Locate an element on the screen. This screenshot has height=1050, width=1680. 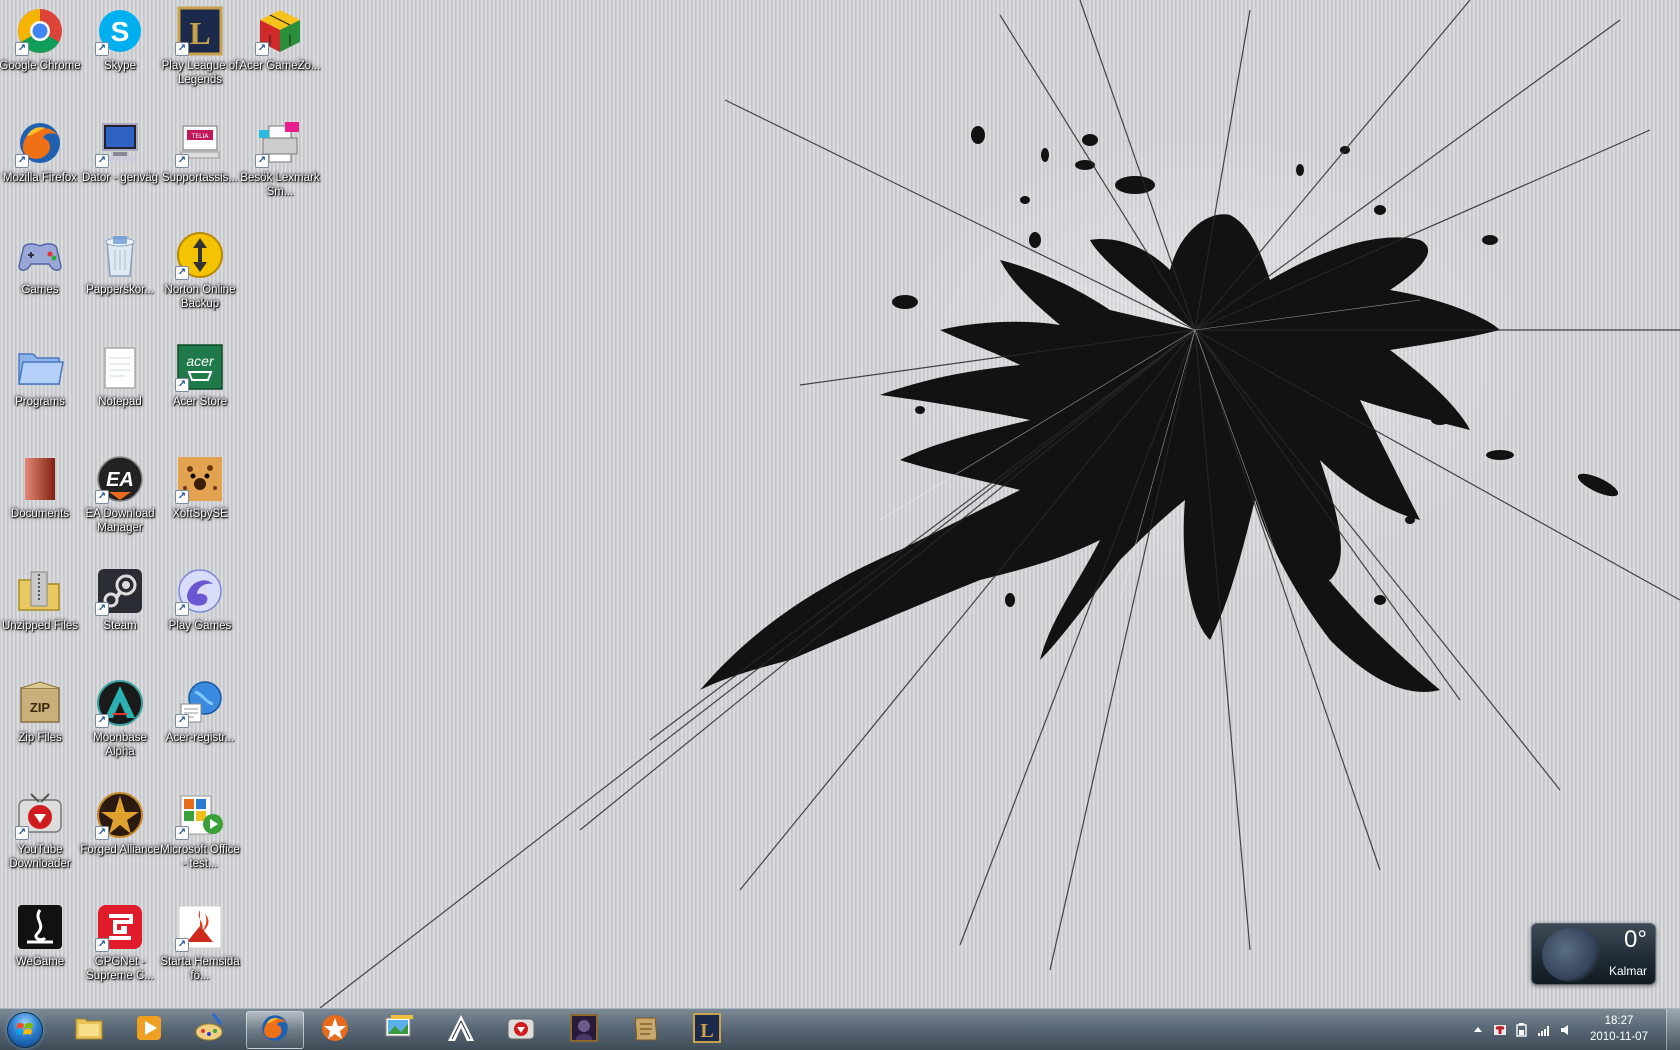
desktop-icon-skype: S ↗ Skype is located at coordinates (120, 54).